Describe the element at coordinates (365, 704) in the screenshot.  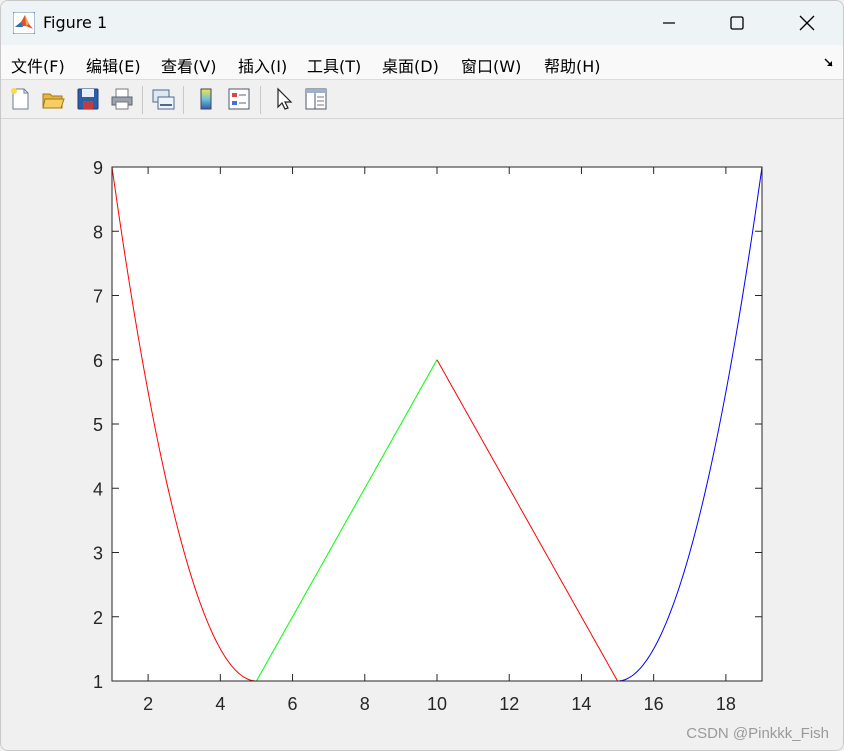
I see `x-tick-label: 8` at that location.